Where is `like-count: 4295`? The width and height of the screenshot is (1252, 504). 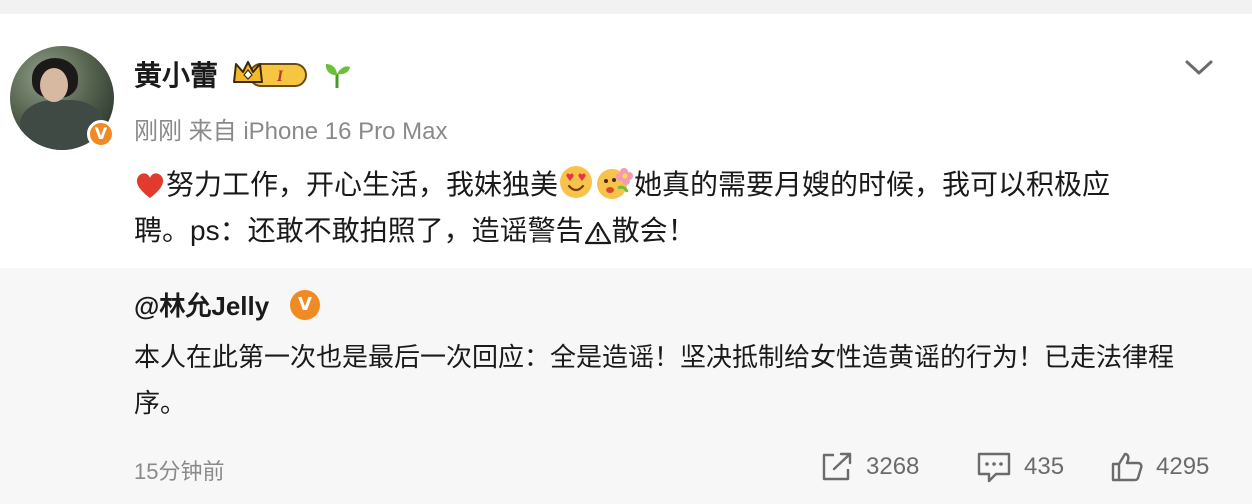 like-count: 4295 is located at coordinates (1183, 466).